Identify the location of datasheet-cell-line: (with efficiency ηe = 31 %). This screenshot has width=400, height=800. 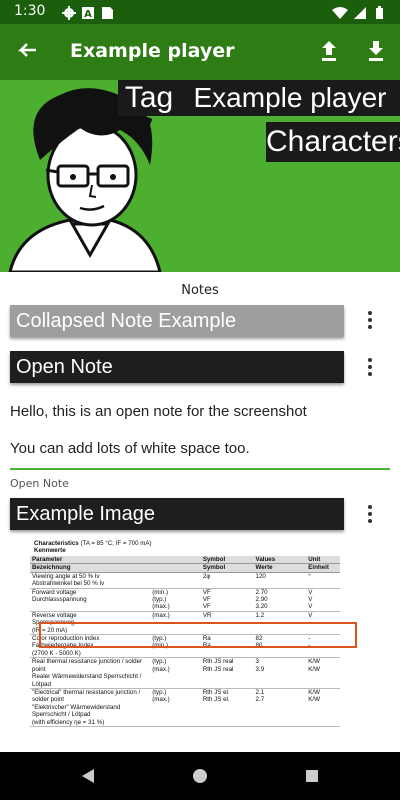
(68, 722).